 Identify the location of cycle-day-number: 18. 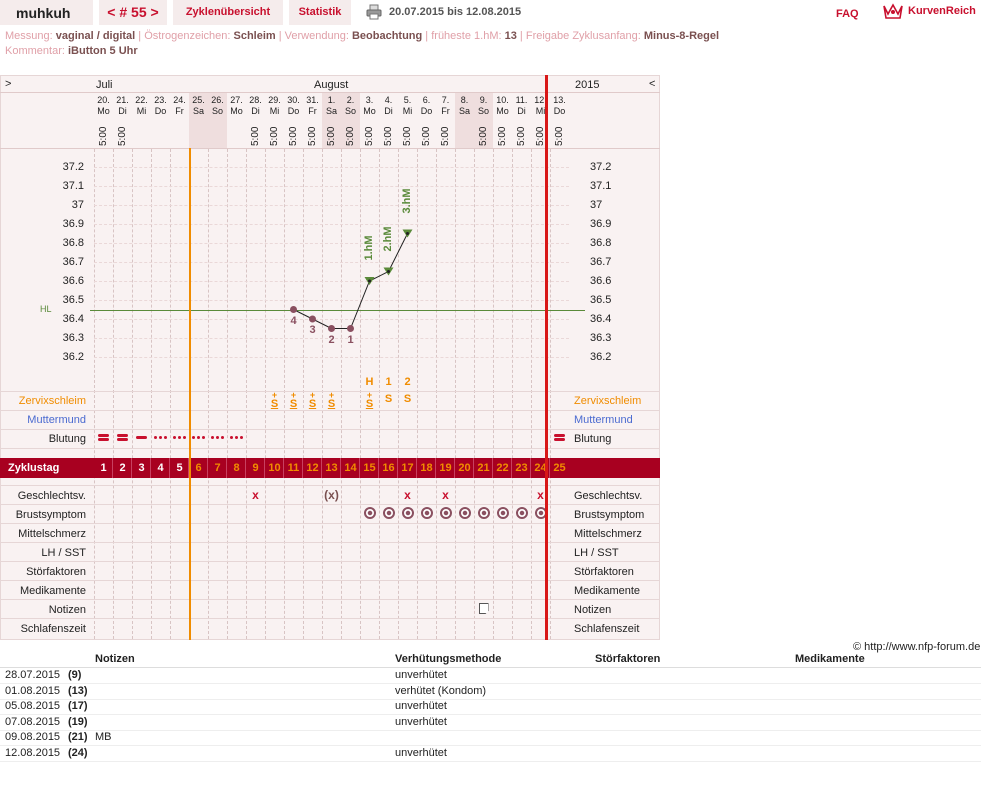
(426, 468).